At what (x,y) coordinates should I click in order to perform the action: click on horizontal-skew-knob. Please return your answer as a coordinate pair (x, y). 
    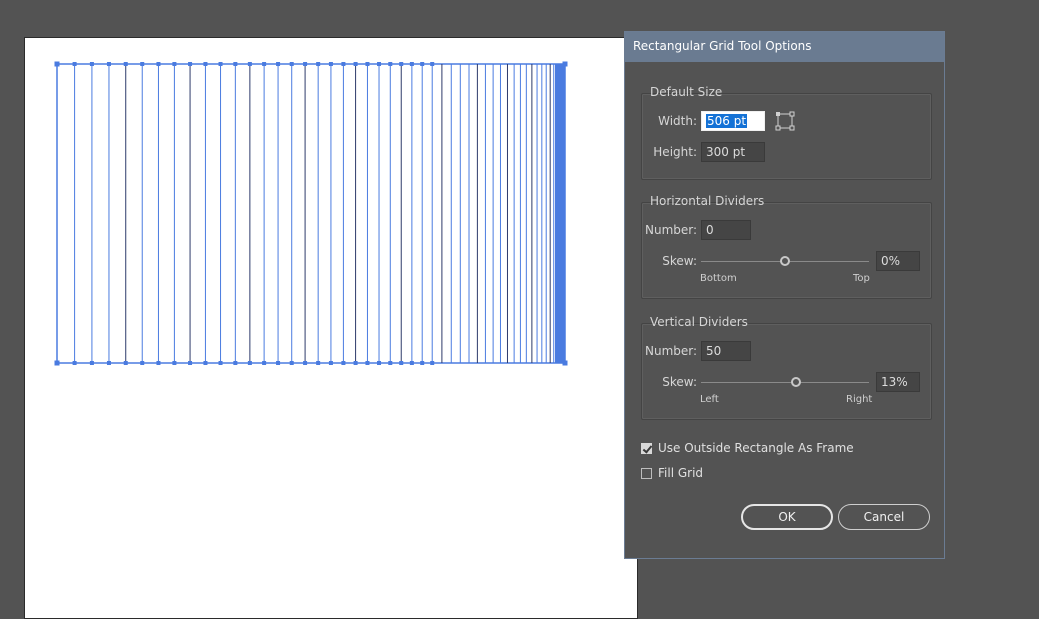
    Looking at the image, I should click on (785, 261).